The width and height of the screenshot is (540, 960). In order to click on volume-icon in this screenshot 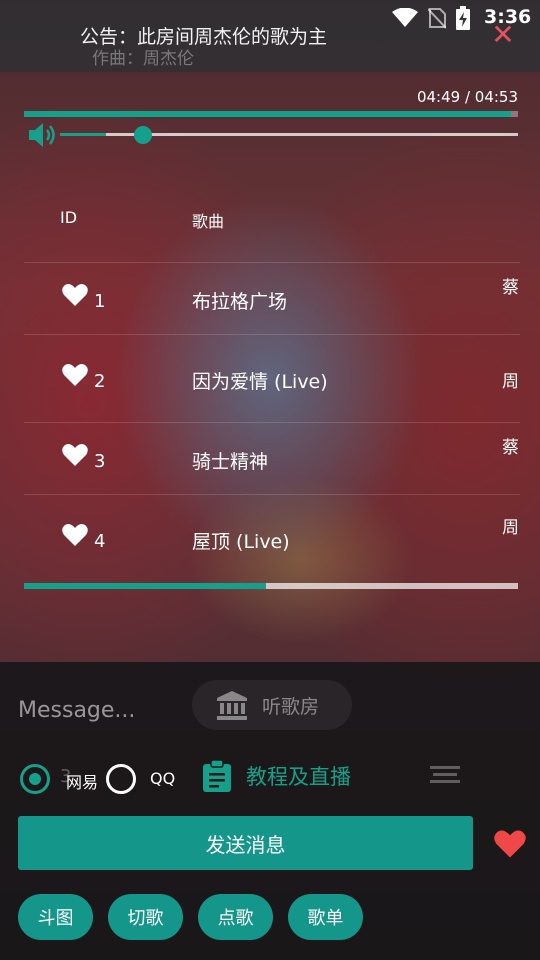, I will do `click(42, 135)`.